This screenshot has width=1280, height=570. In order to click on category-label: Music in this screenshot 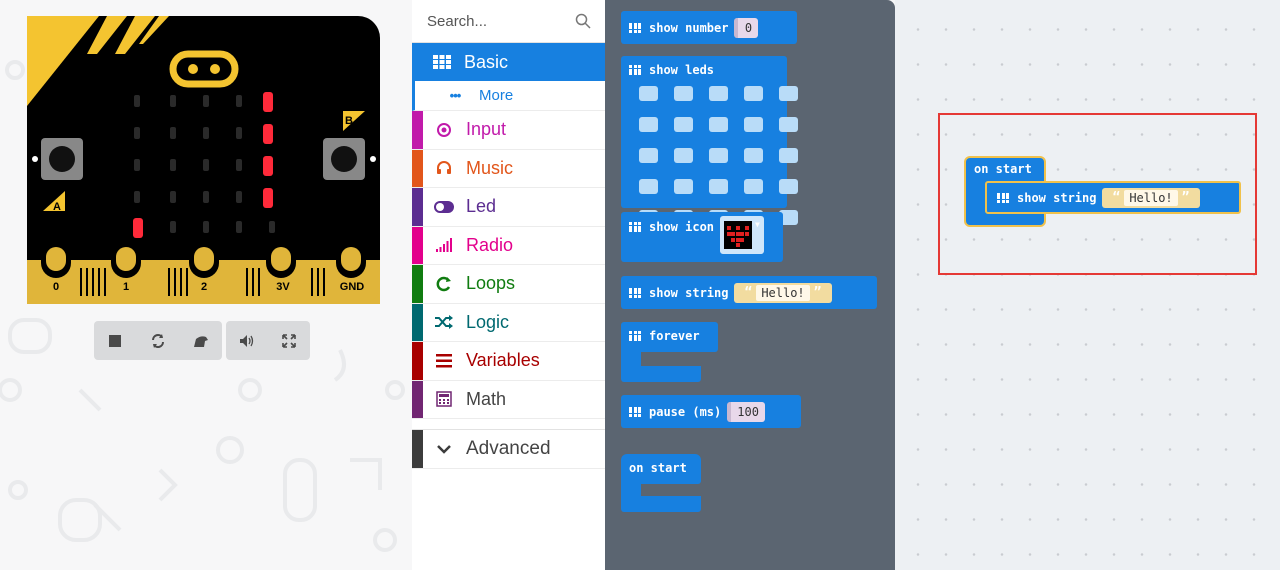, I will do `click(490, 167)`.